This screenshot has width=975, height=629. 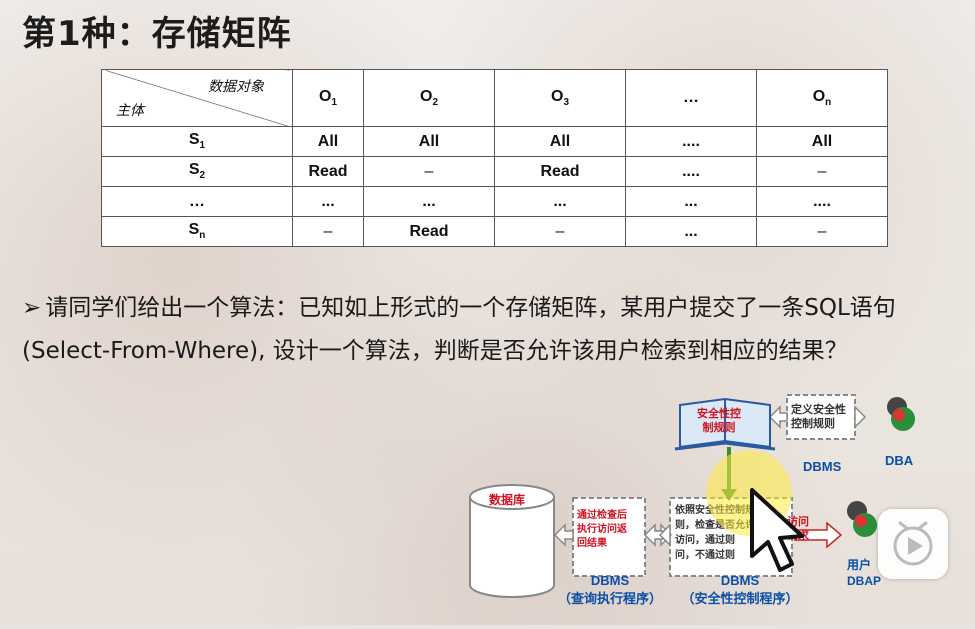 What do you see at coordinates (609, 589) in the screenshot?
I see `dbms-query-label: DBMS （查询执行程序）` at bounding box center [609, 589].